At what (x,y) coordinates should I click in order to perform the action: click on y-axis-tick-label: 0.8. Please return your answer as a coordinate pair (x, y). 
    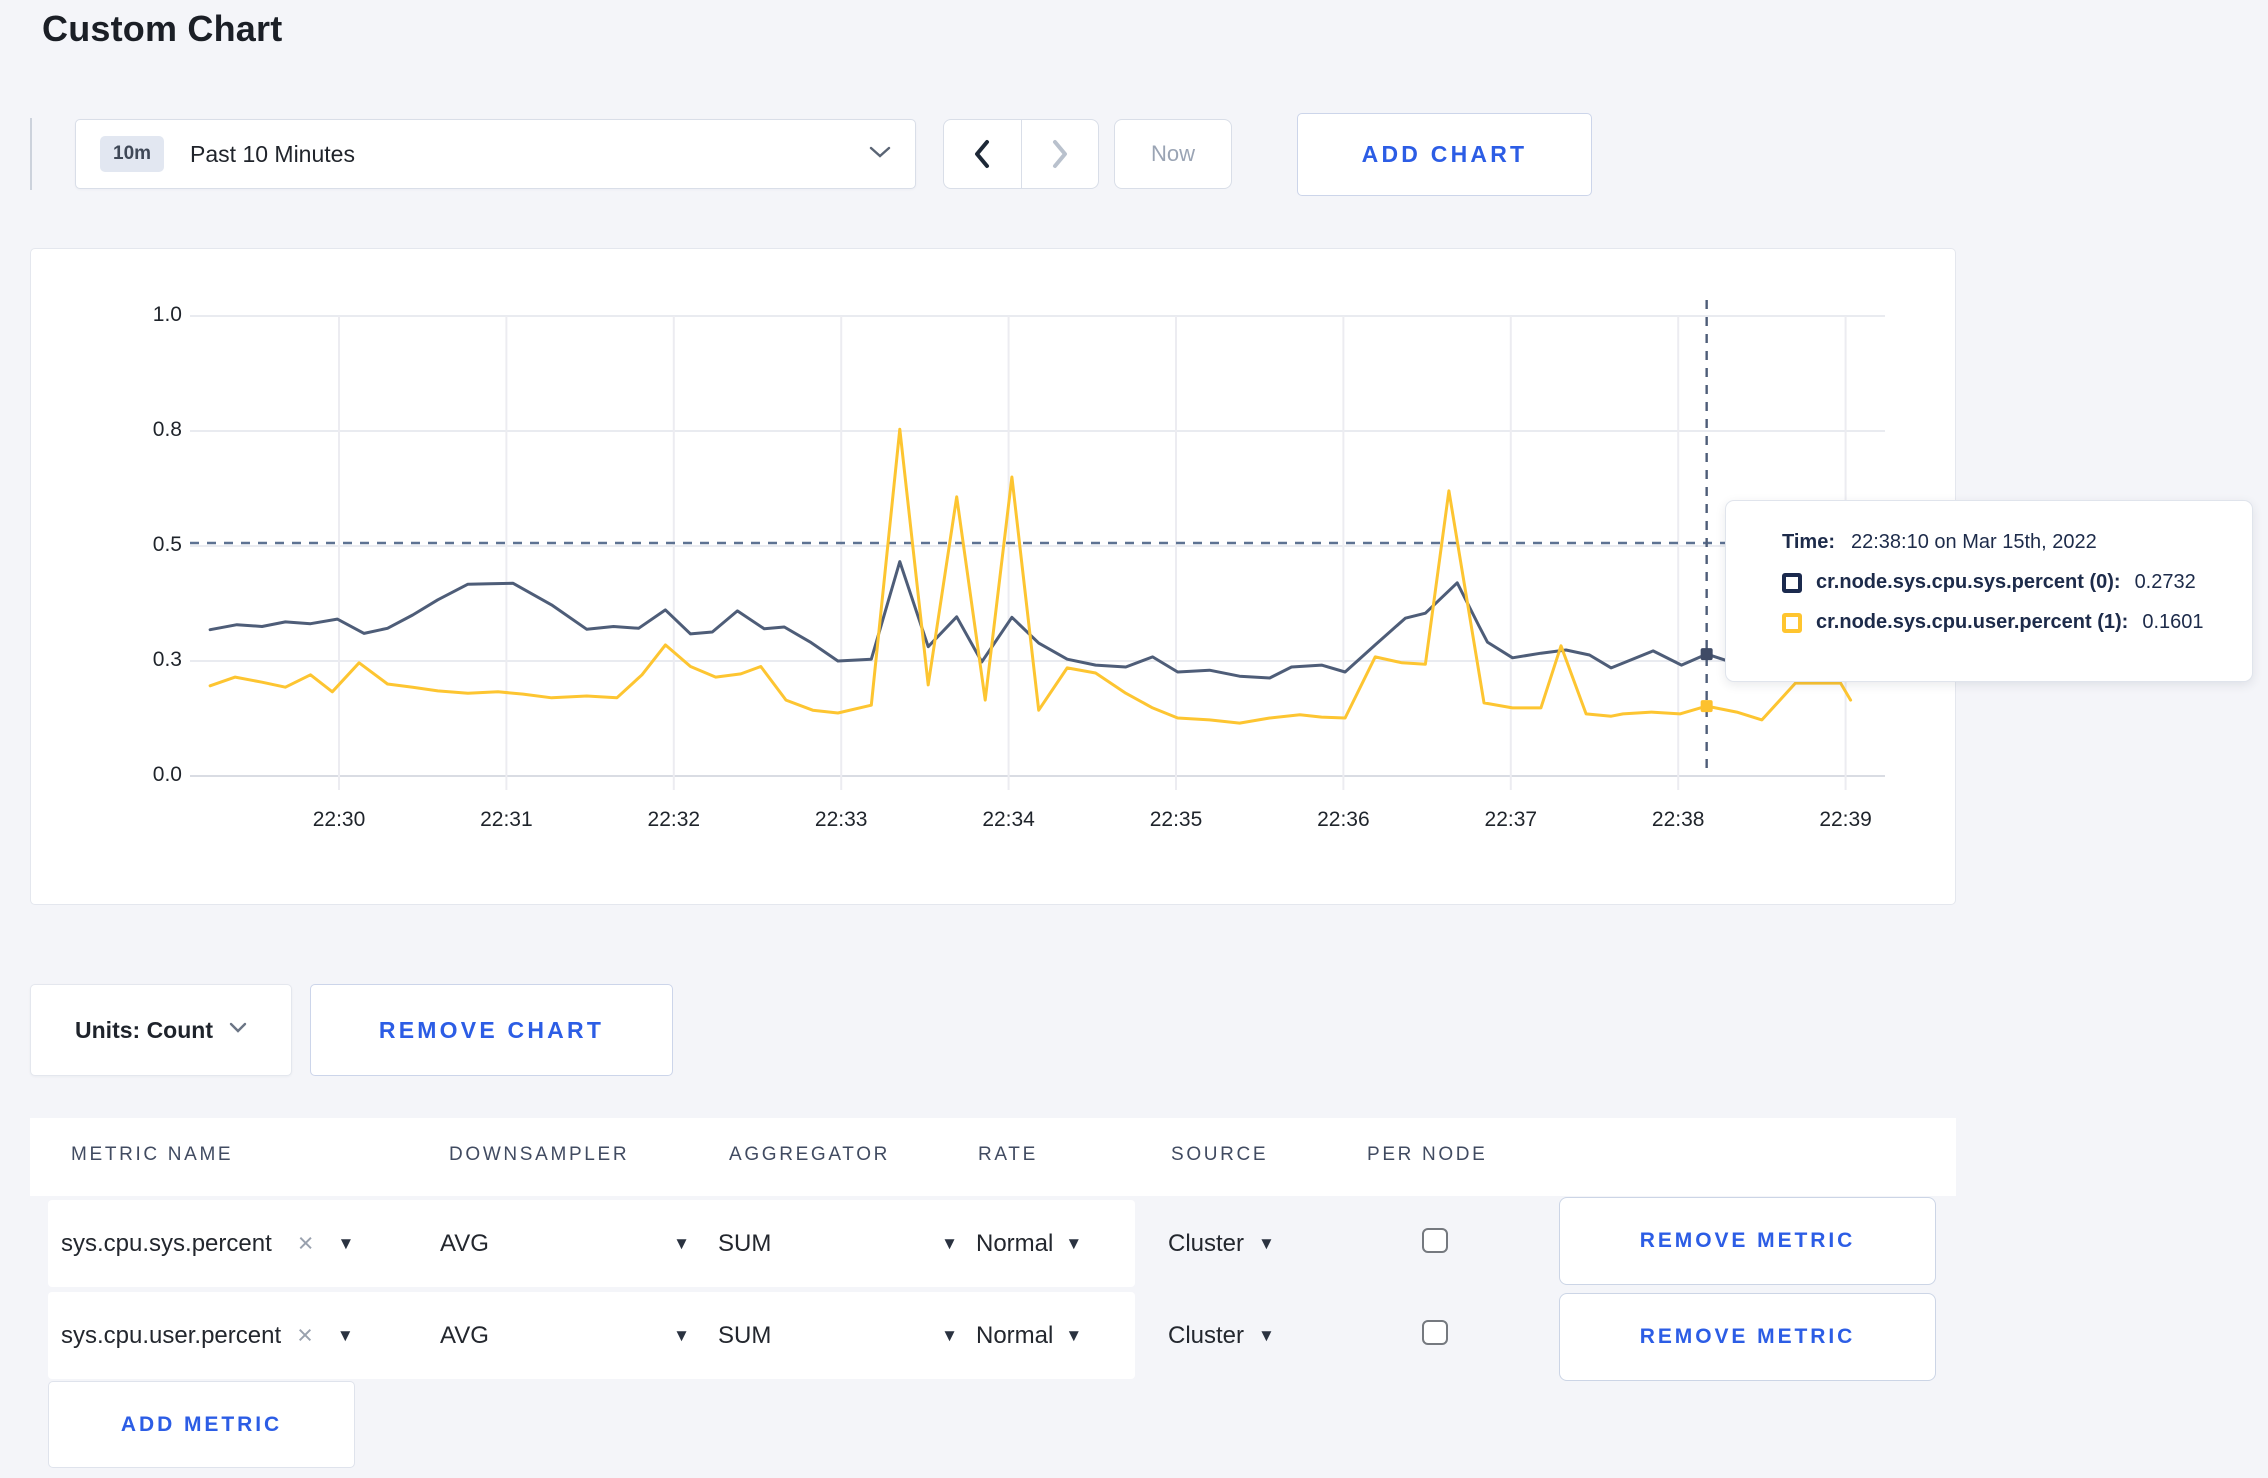
    Looking at the image, I should click on (167, 429).